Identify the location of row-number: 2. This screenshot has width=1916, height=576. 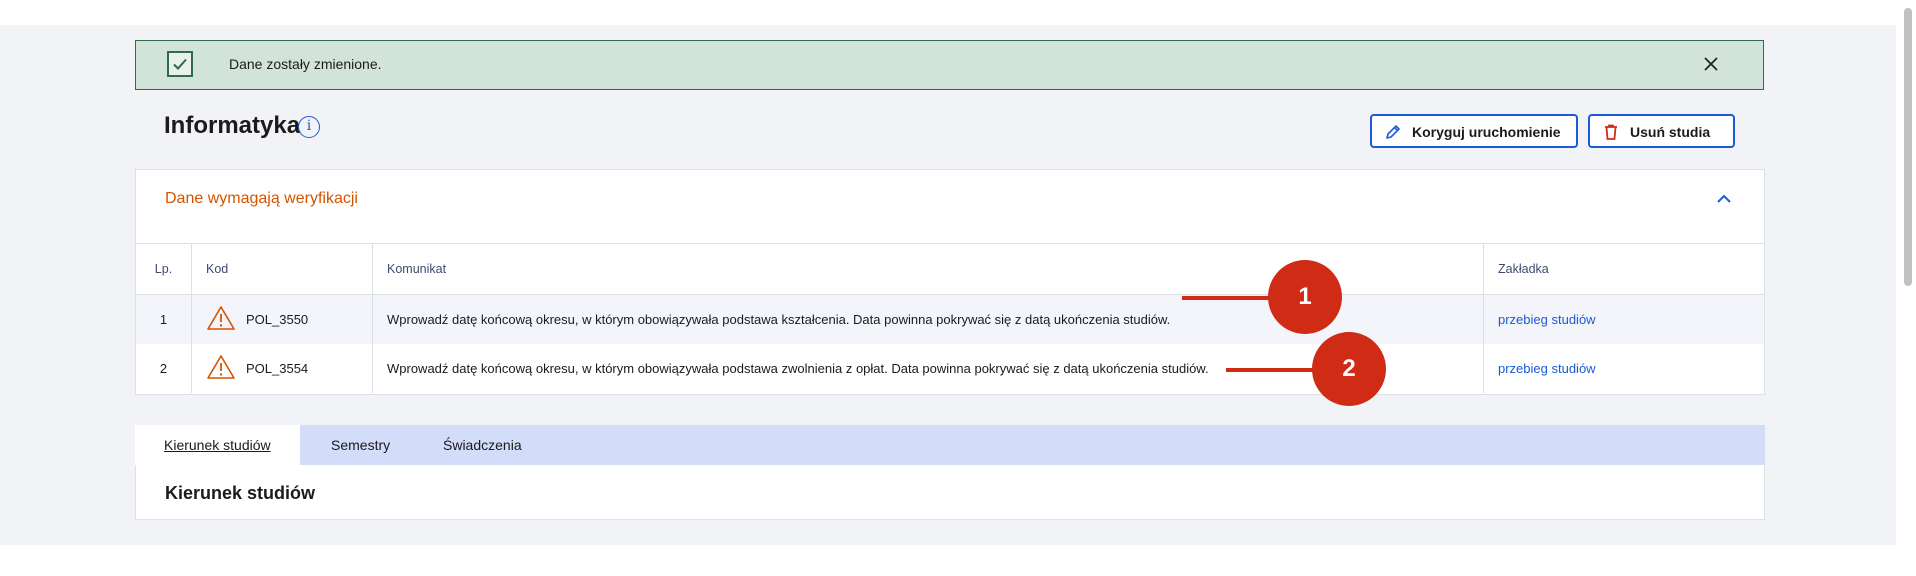
(164, 368).